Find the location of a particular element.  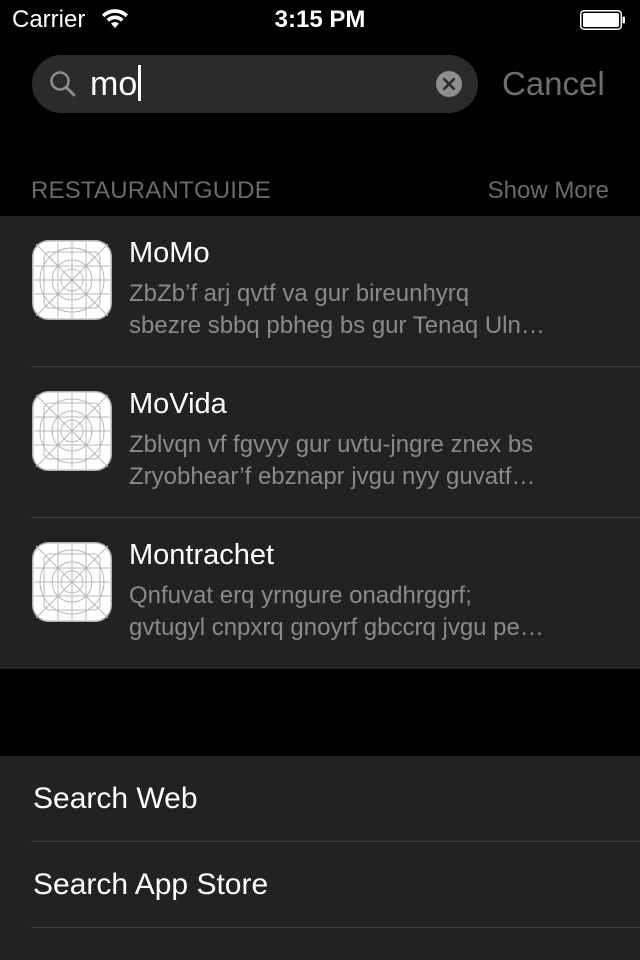

result-title: MoMo is located at coordinates (169, 253).